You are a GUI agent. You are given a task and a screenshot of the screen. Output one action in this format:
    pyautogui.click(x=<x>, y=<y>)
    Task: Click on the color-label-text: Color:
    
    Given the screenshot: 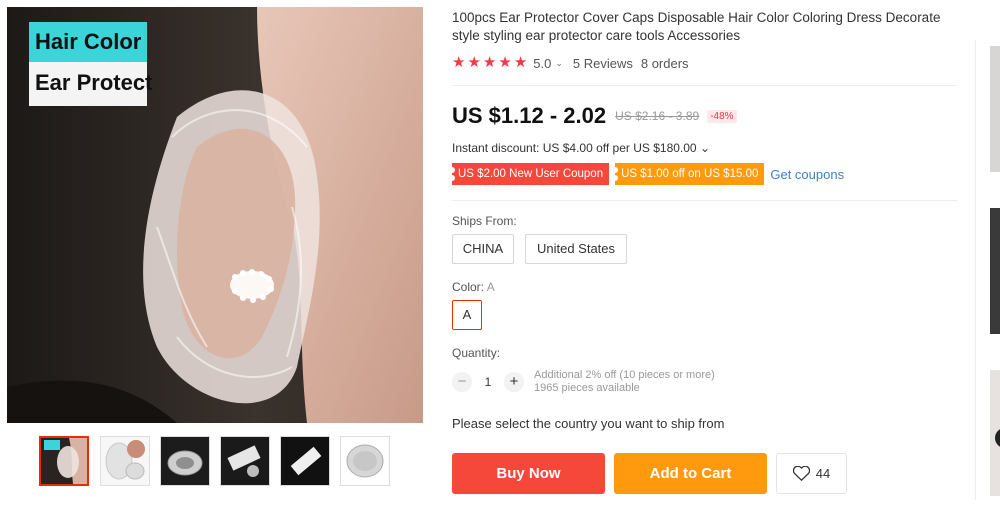 What is the action you would take?
    pyautogui.click(x=468, y=287)
    